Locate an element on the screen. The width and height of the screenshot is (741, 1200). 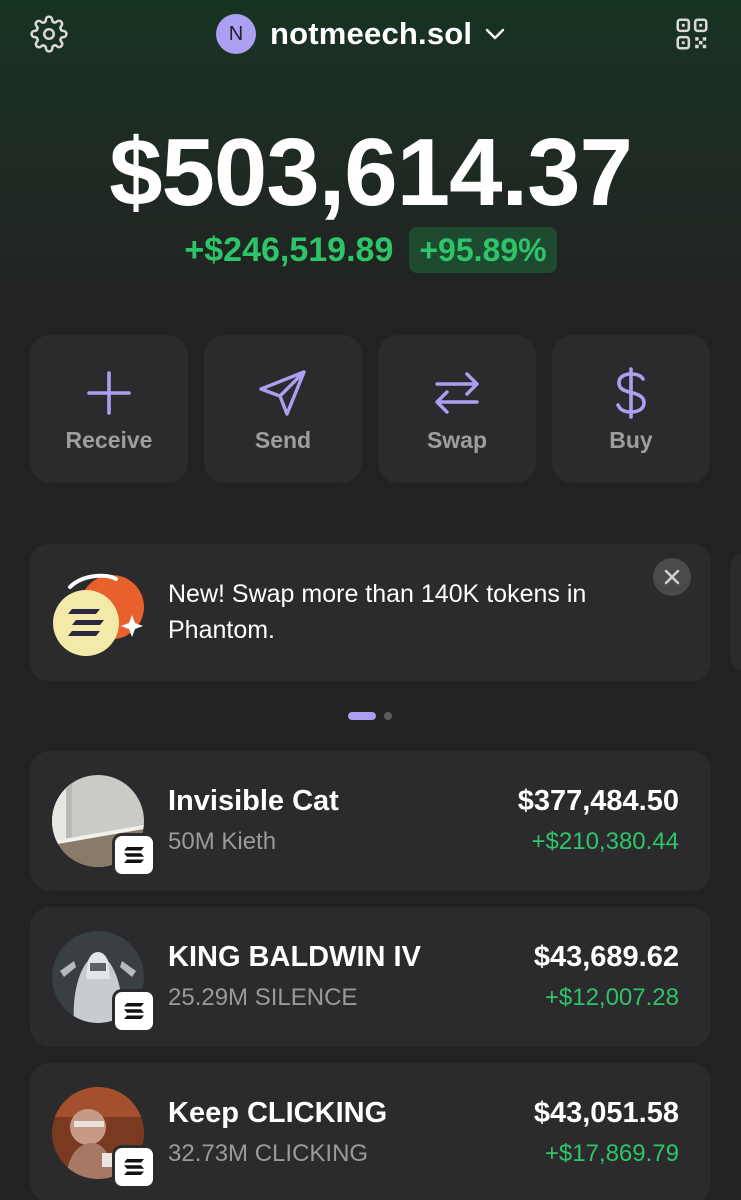
buy-button: Buy is located at coordinates (631, 409).